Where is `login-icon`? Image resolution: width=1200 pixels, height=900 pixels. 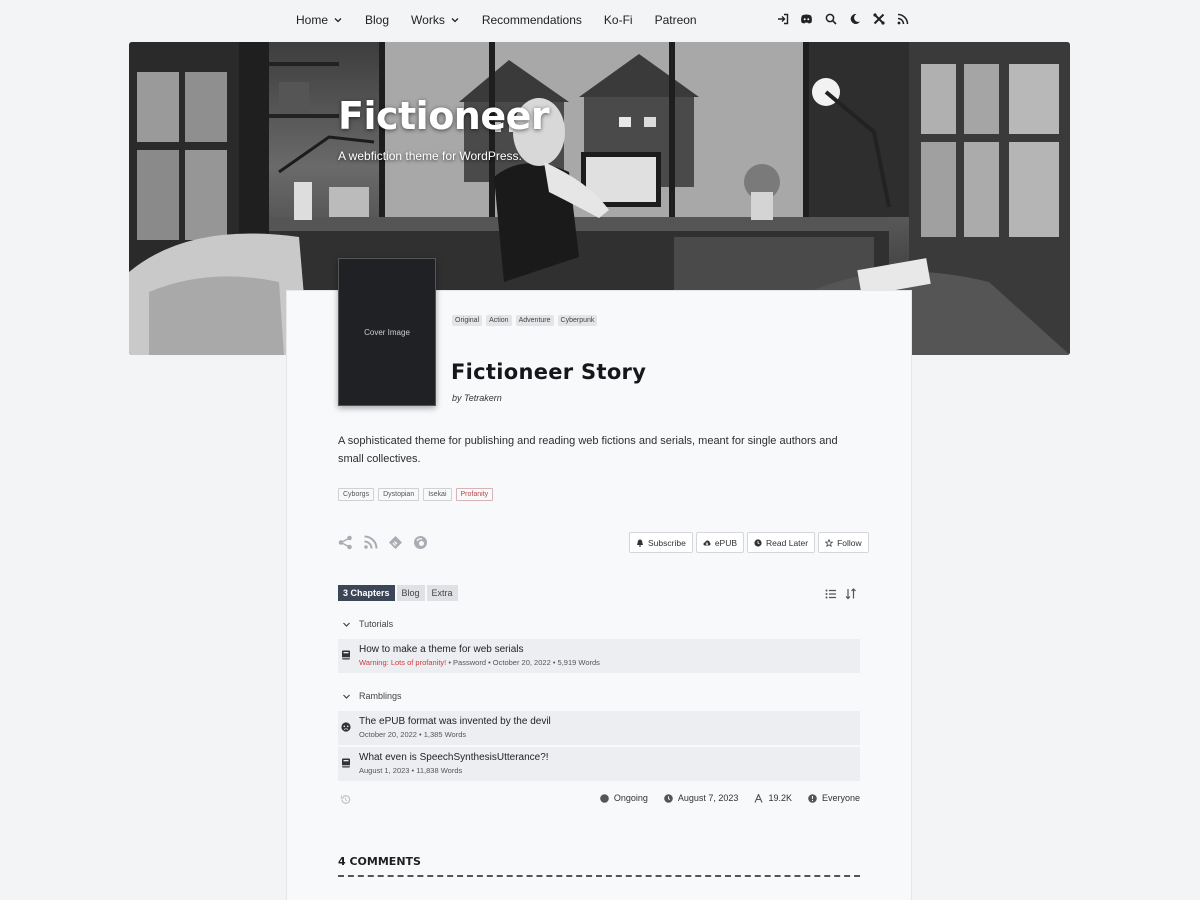
login-icon is located at coordinates (782, 18).